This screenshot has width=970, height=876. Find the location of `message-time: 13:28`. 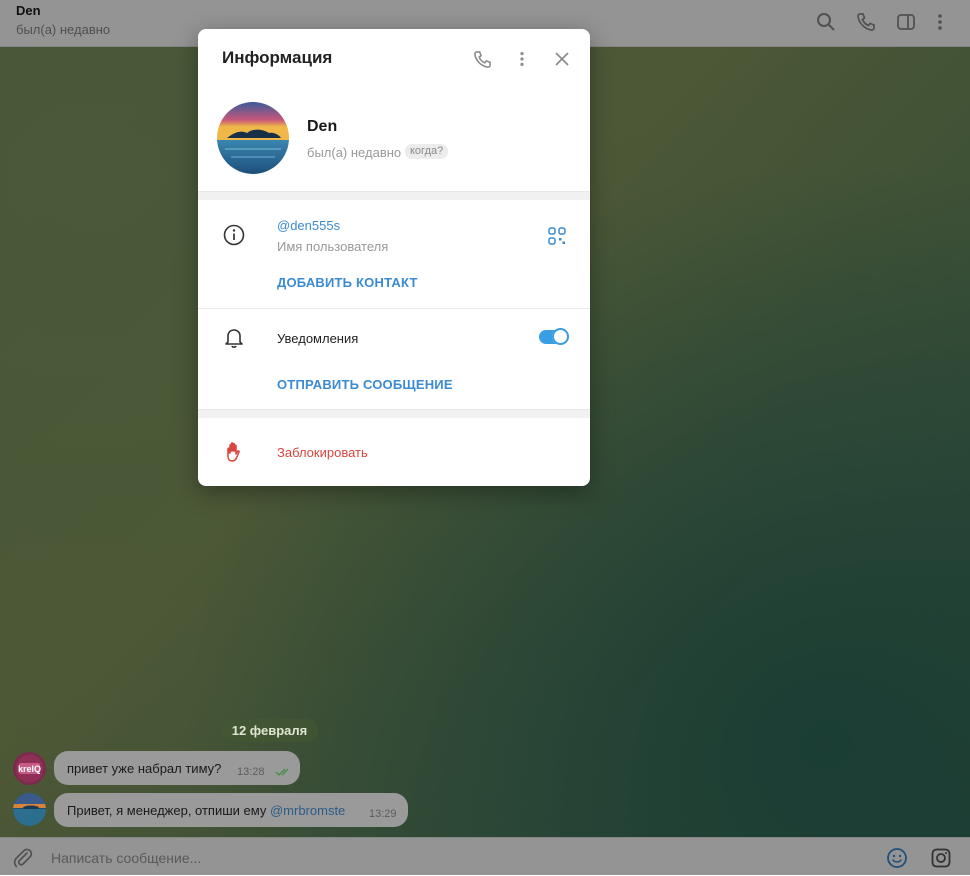

message-time: 13:28 is located at coordinates (251, 772).